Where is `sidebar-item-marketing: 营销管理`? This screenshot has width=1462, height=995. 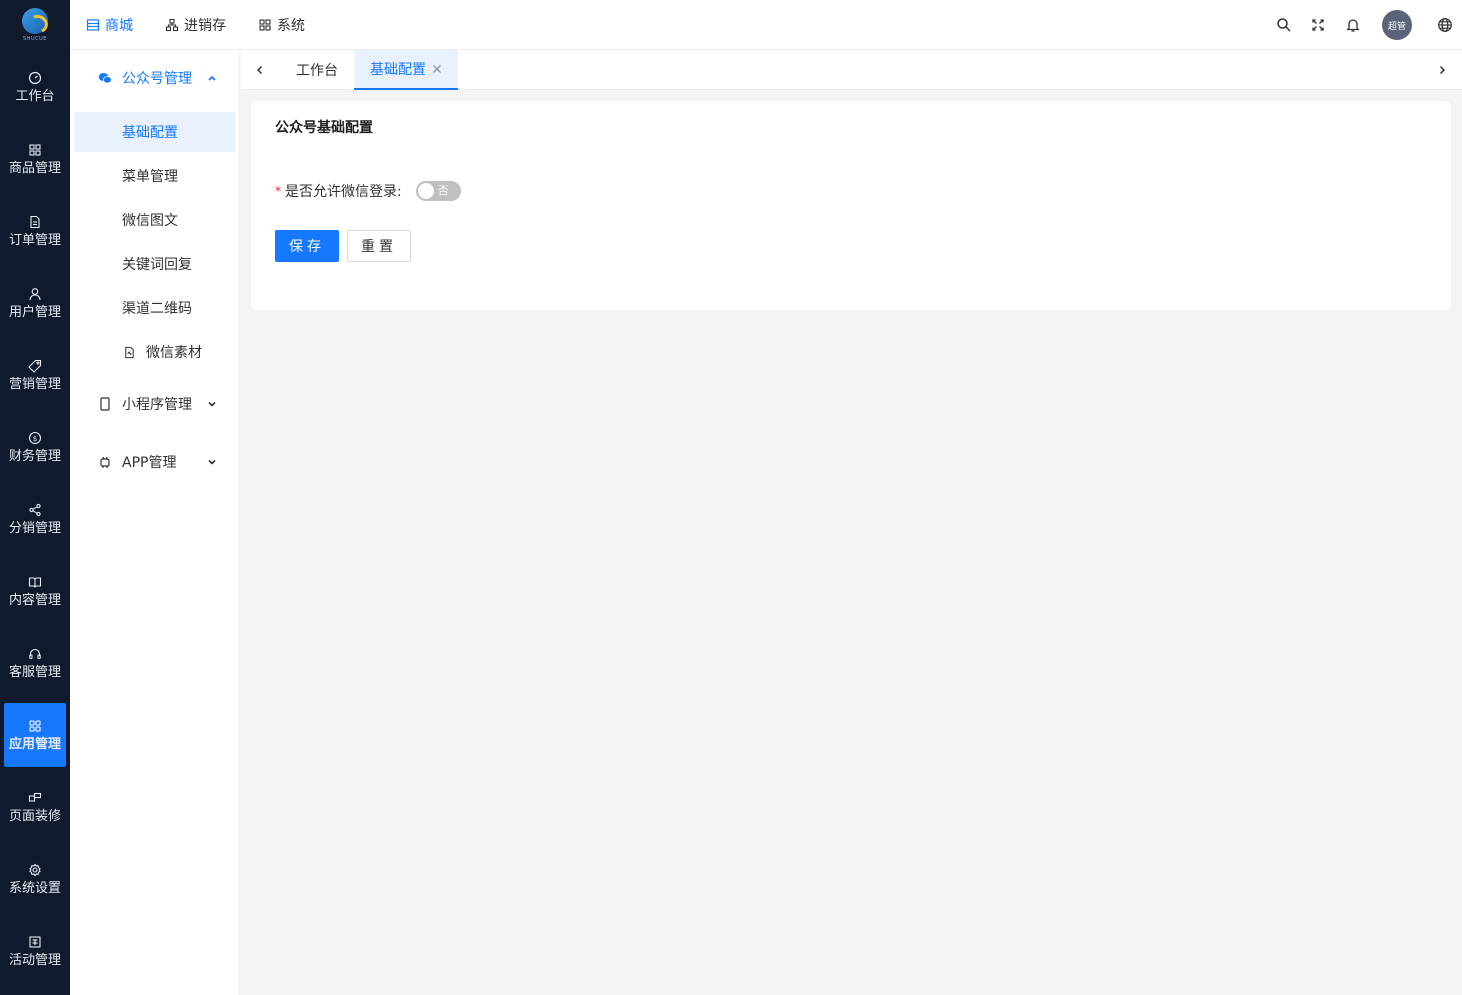 sidebar-item-marketing: 营销管理 is located at coordinates (35, 375).